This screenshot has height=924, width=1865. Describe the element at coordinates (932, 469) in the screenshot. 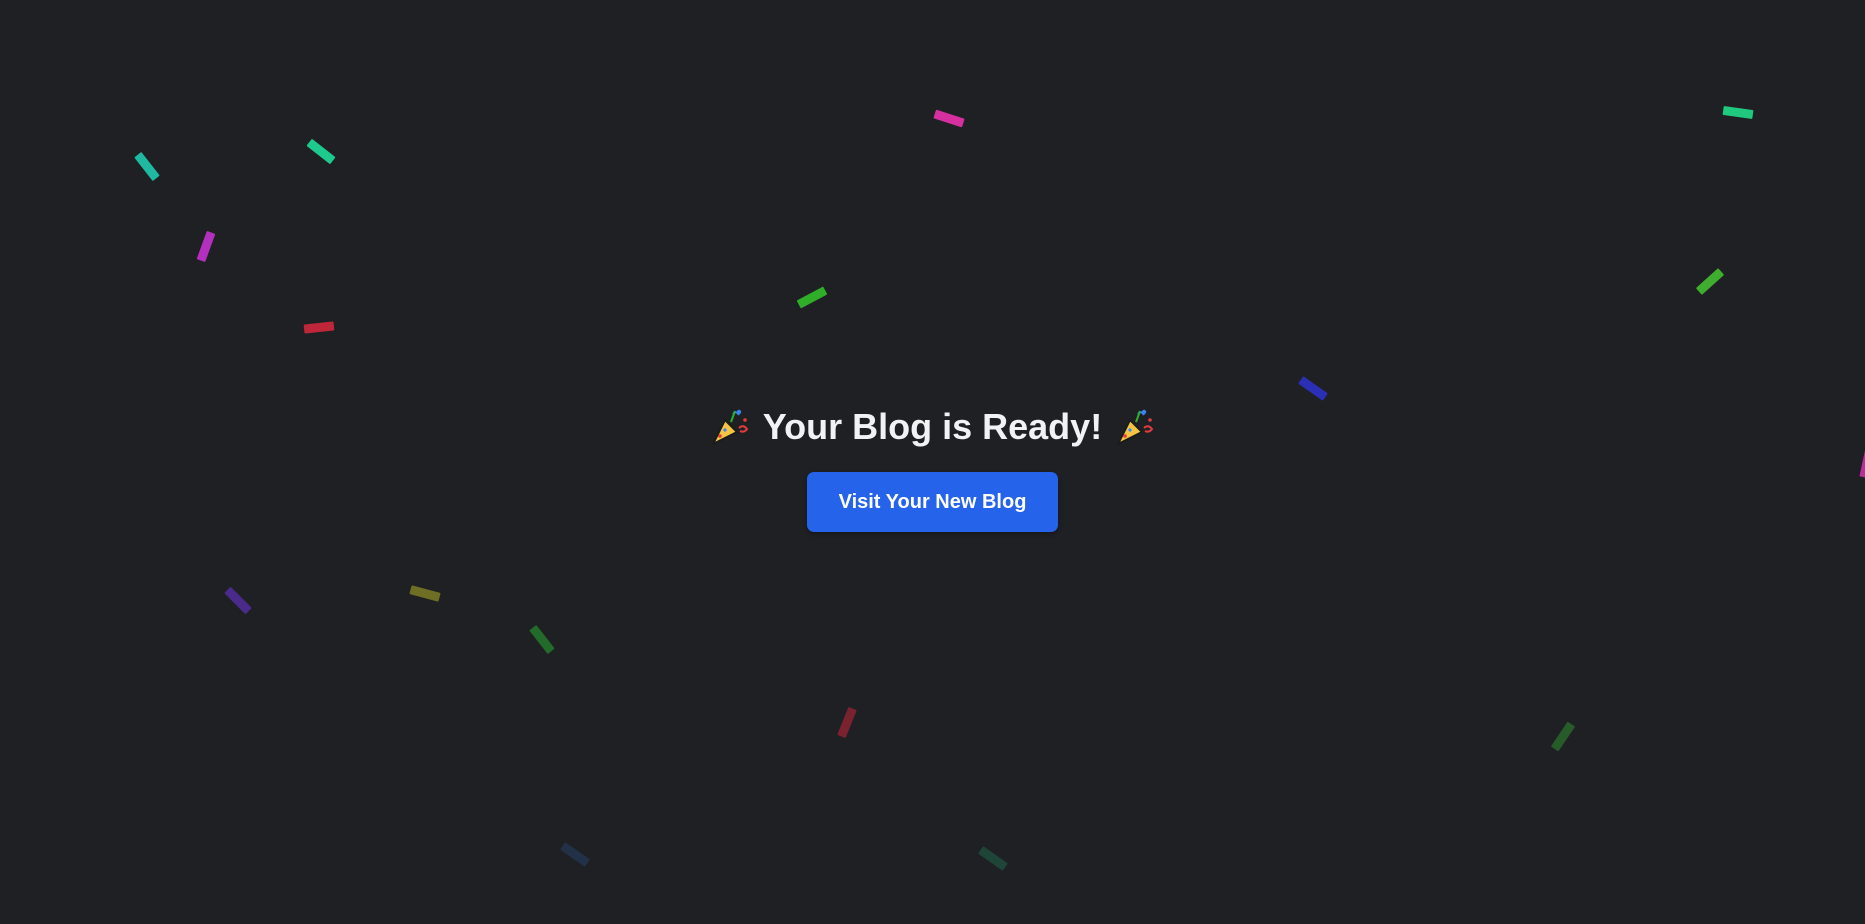

I see `success-panel: Your Blog is Ready! Visit Your New Blog` at that location.